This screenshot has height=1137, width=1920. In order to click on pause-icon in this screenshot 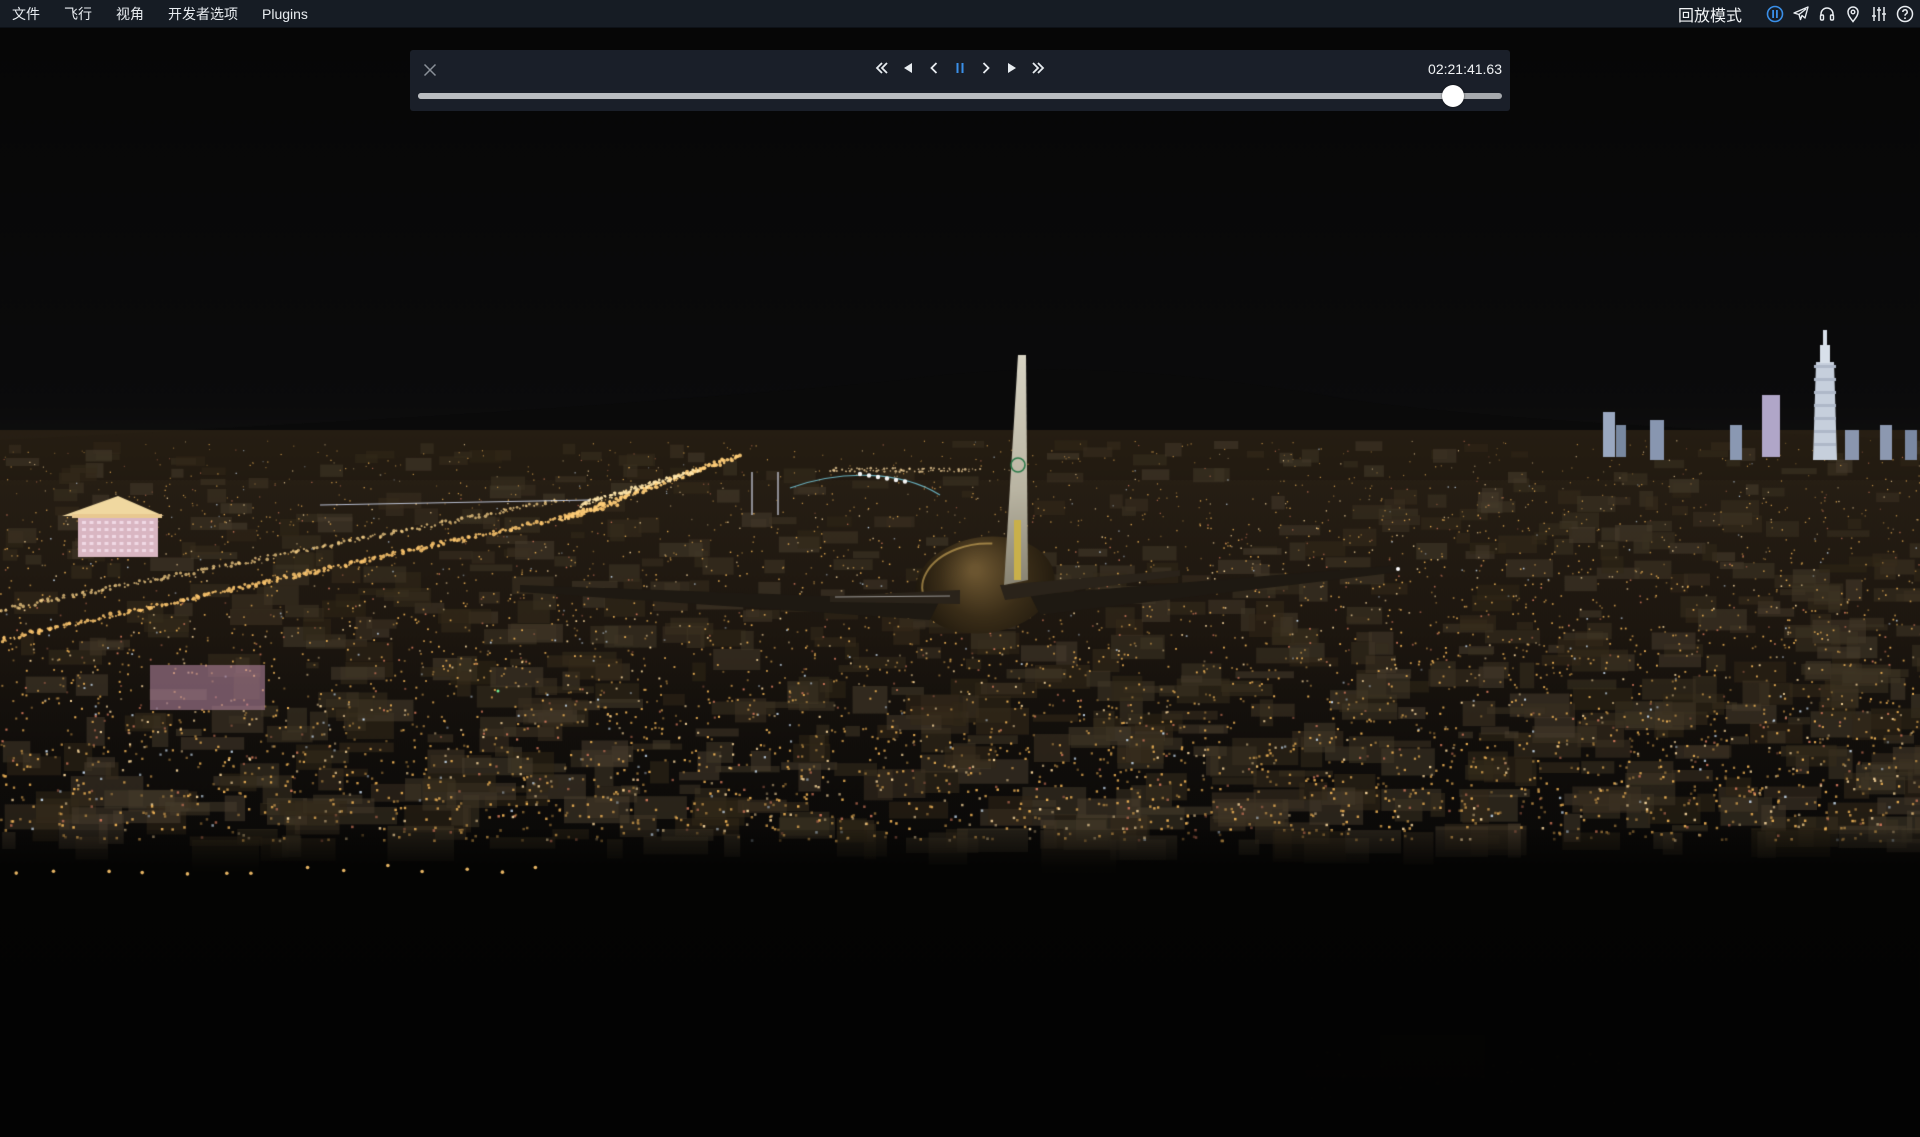, I will do `click(960, 68)`.